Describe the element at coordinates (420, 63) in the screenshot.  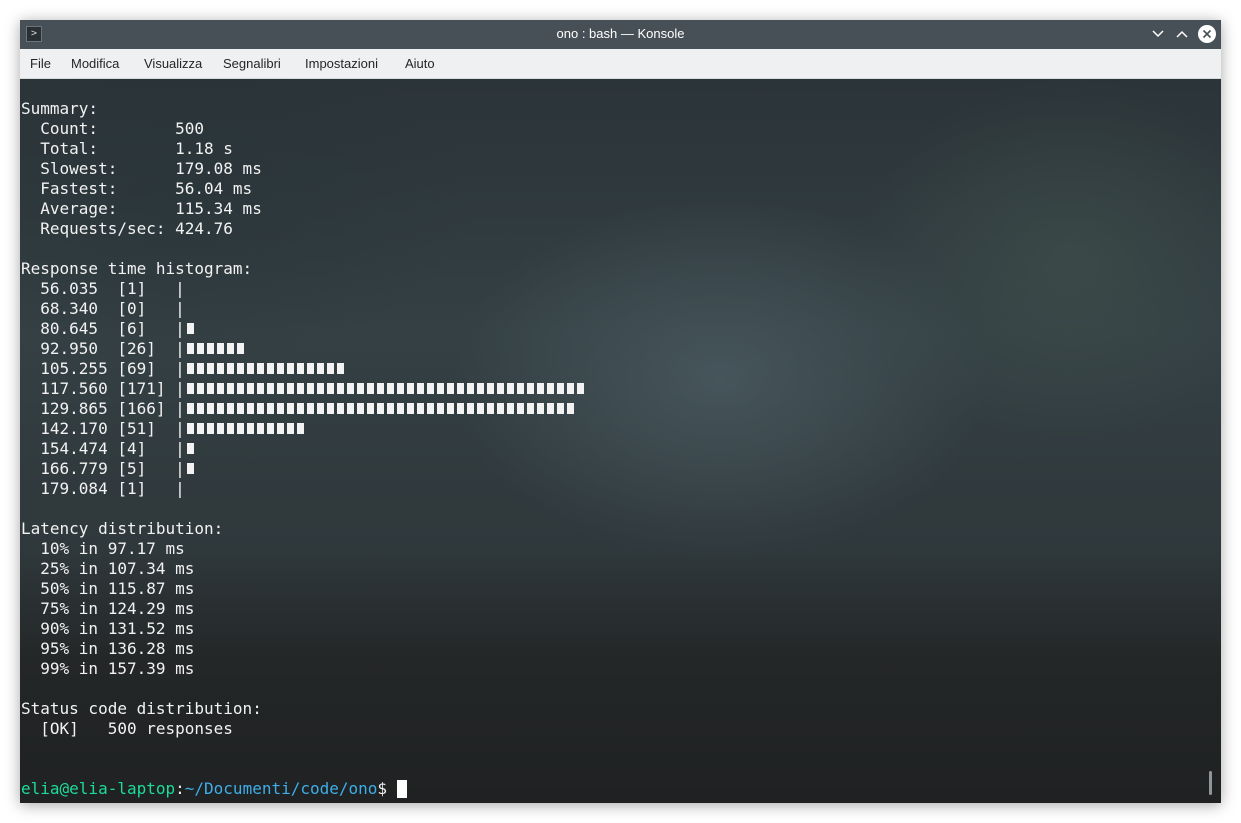
I see `menu-aiuto: Aiuto` at that location.